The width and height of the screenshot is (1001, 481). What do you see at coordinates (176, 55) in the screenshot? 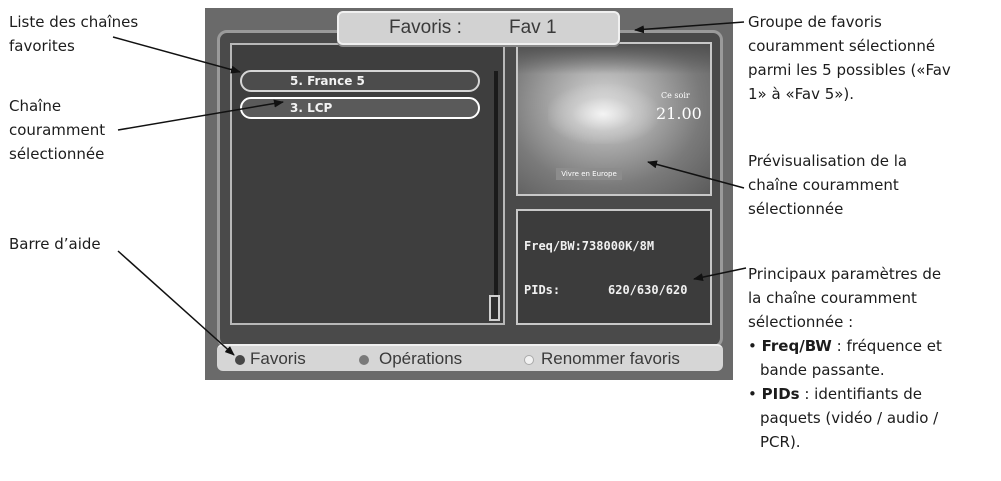
I see `arrow-favorite-list` at bounding box center [176, 55].